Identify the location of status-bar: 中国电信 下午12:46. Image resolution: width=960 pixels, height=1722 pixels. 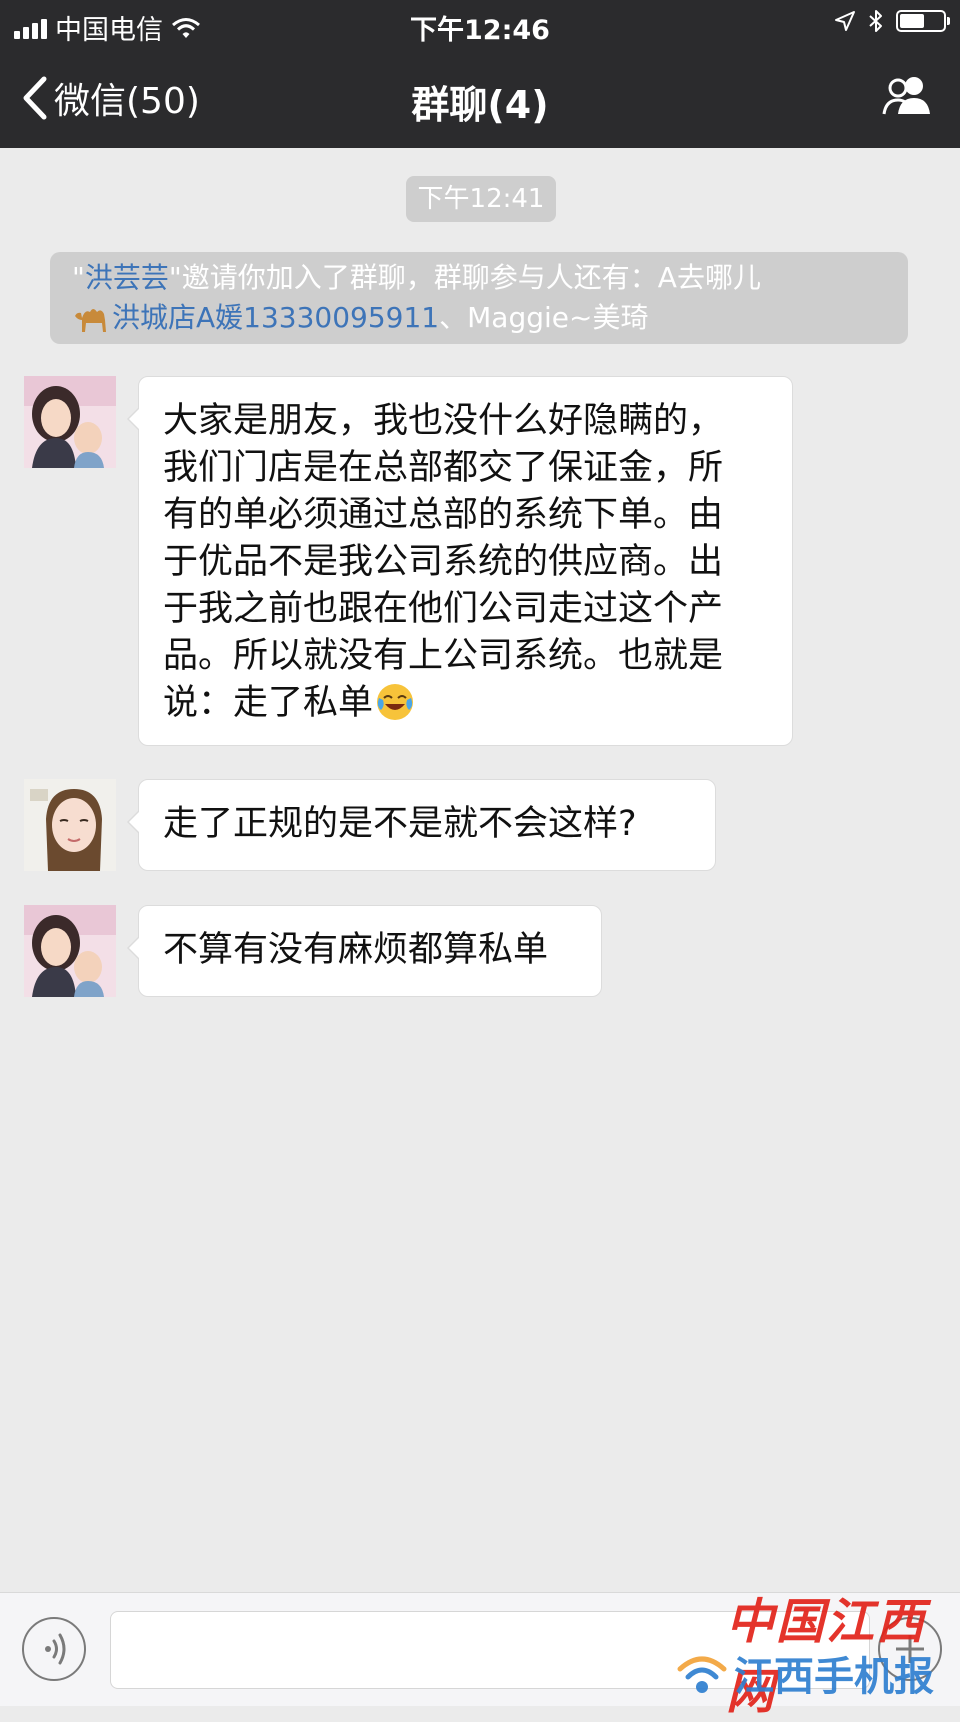
(480, 23).